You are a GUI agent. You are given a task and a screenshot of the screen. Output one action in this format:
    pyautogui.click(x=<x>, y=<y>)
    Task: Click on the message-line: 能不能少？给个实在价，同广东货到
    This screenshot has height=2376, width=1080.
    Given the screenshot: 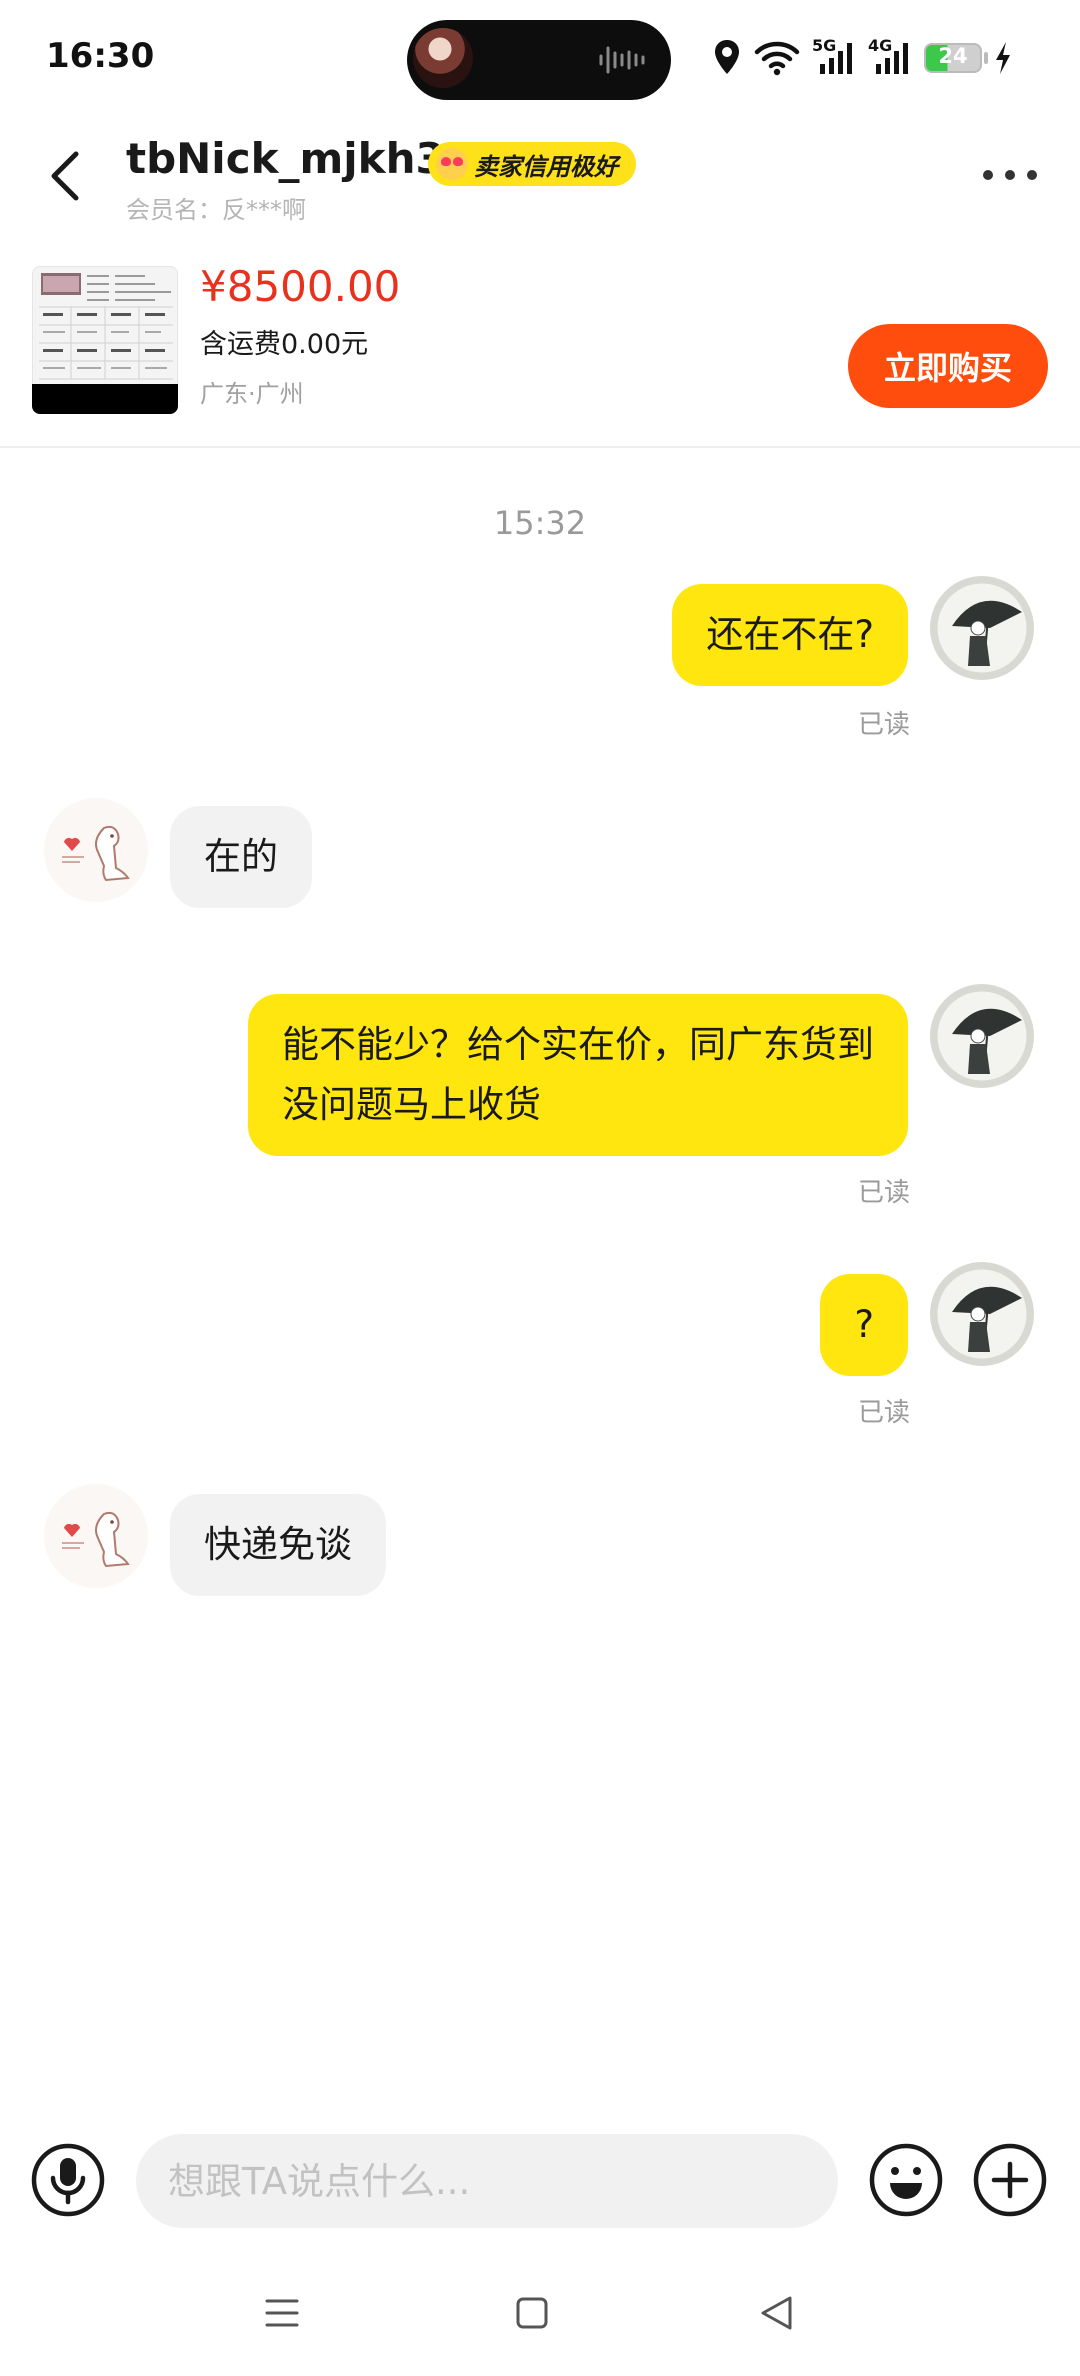 What is the action you would take?
    pyautogui.click(x=578, y=1044)
    